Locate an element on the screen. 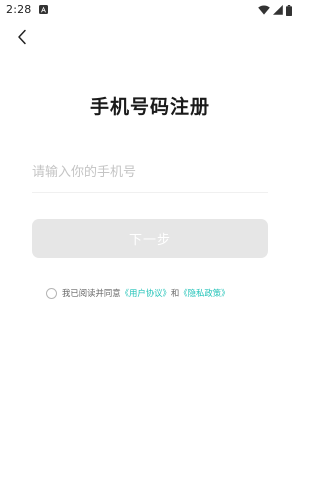 This screenshot has height=494, width=320. status-time: 2:28 is located at coordinates (19, 9).